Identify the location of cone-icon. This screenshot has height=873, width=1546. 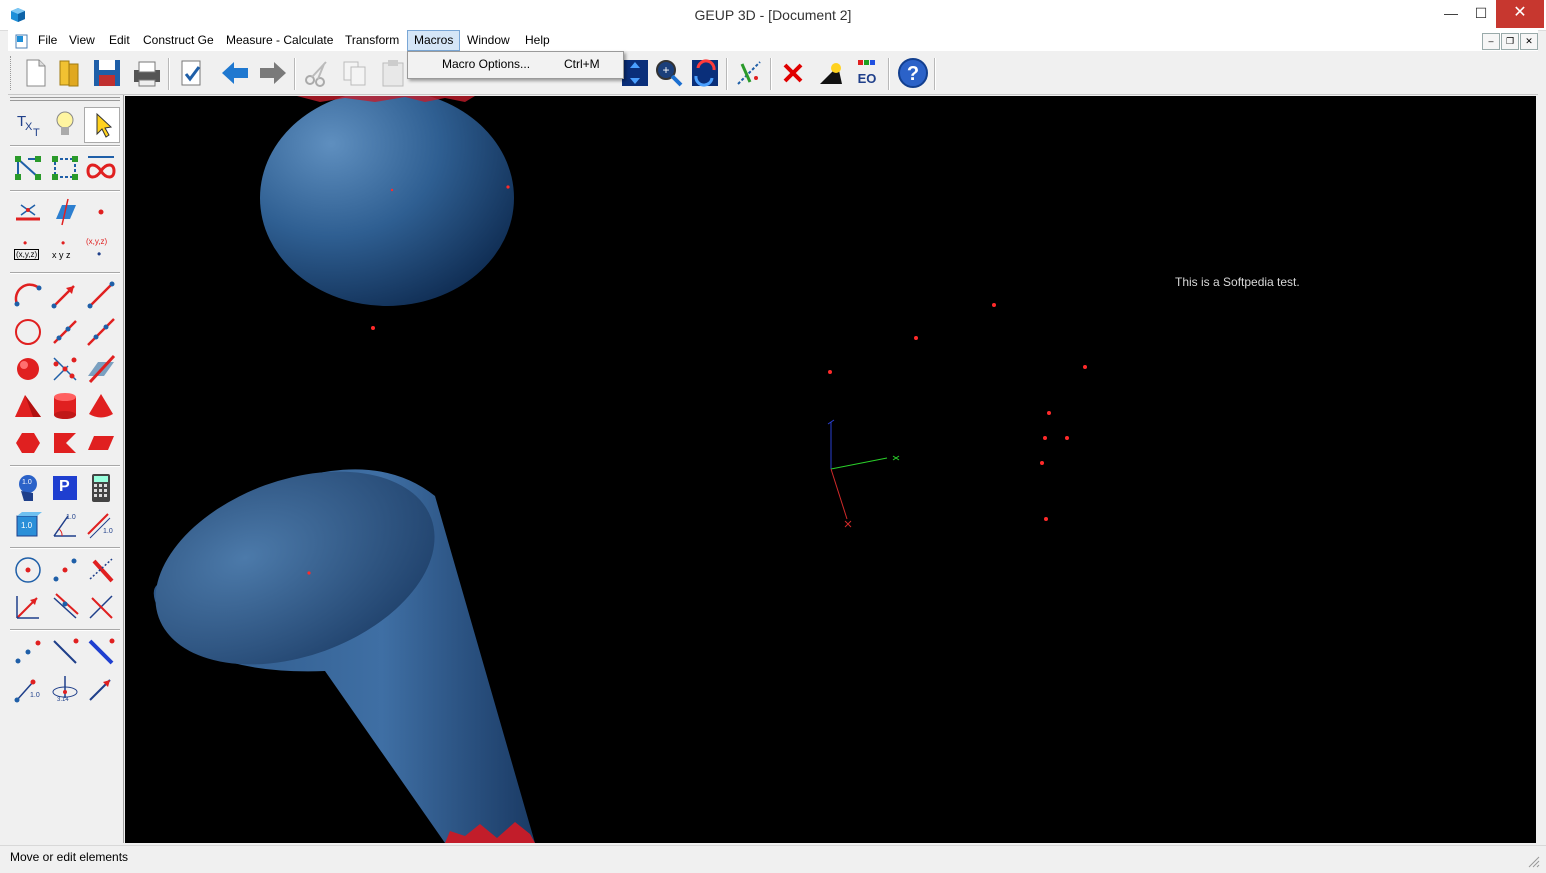
(101, 406).